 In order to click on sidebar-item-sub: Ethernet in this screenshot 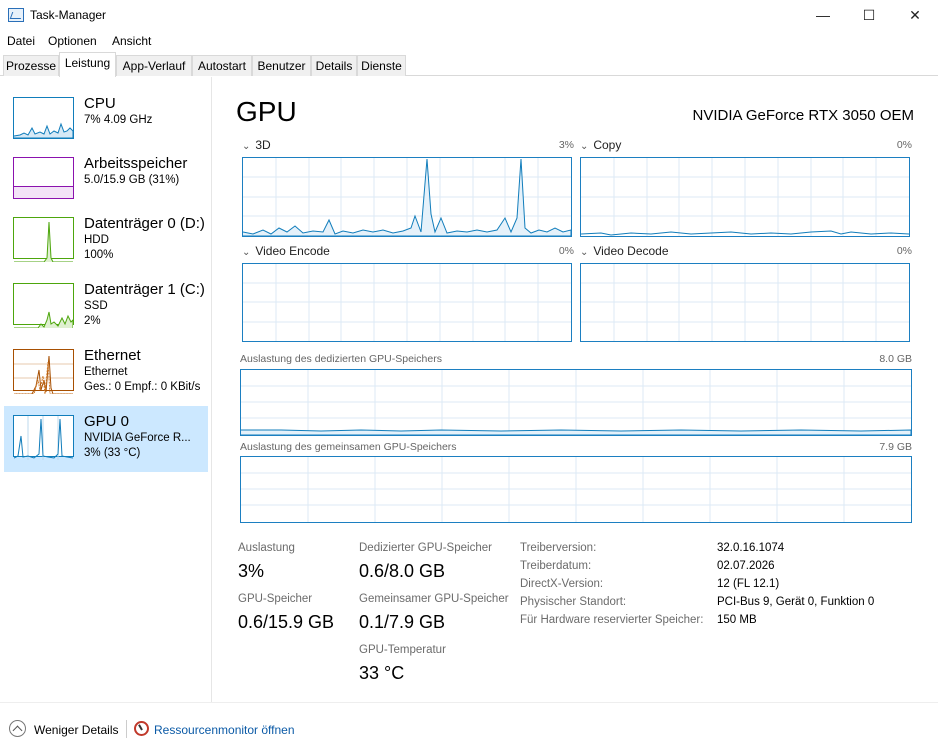, I will do `click(106, 372)`.